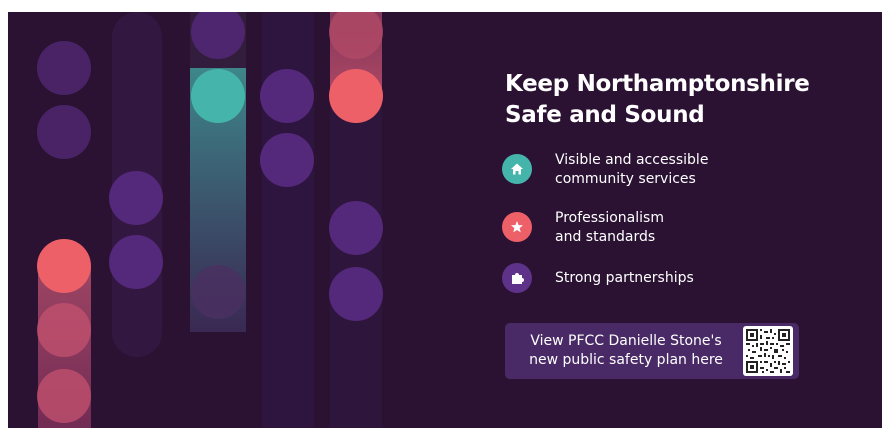 Image resolution: width=883 pixels, height=430 pixels. I want to click on banner-title: Keep Northamptonshire Safe and Sound, so click(657, 99).